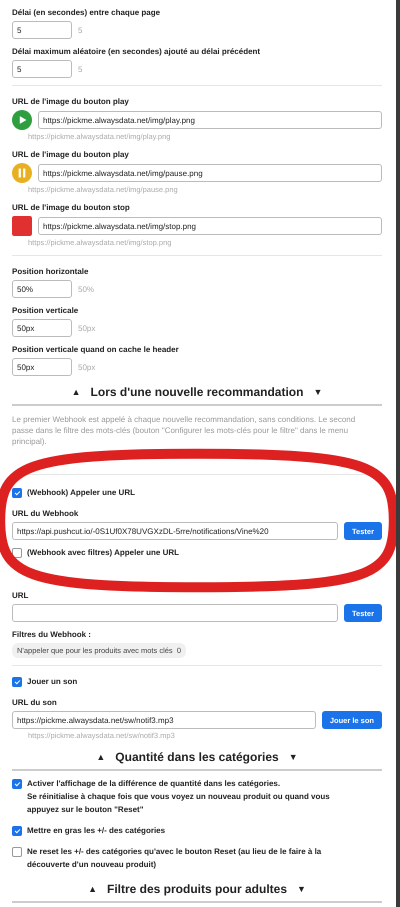 The height and width of the screenshot is (907, 400). What do you see at coordinates (46, 513) in the screenshot?
I see `field-label: URL du Webhook` at bounding box center [46, 513].